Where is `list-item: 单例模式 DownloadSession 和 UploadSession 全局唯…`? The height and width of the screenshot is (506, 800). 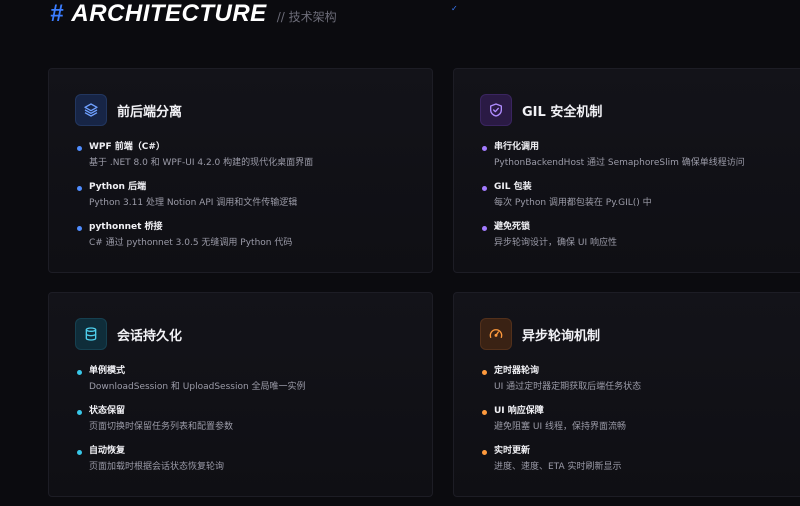
list-item: 单例模式 DownloadSession 和 UploadSession 全局唯… is located at coordinates (248, 379).